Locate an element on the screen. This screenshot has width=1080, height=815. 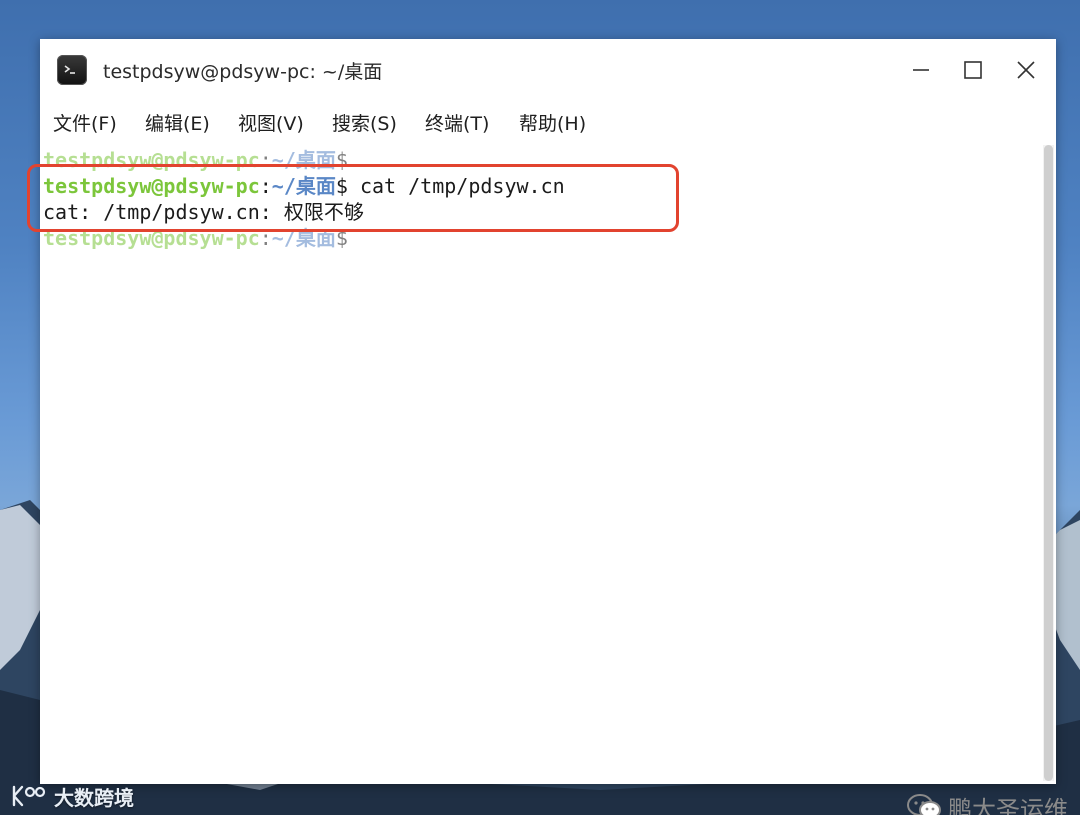
close-button is located at coordinates (1026, 70).